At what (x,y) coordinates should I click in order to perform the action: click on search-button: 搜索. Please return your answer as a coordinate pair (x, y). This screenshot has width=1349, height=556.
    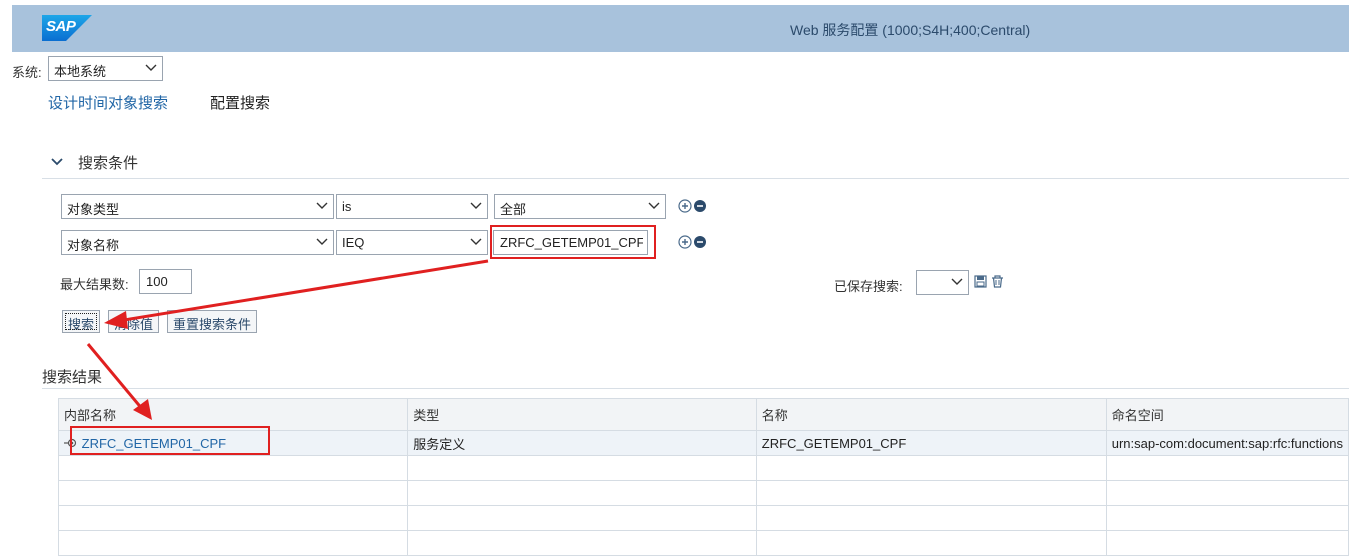
    Looking at the image, I should click on (81, 321).